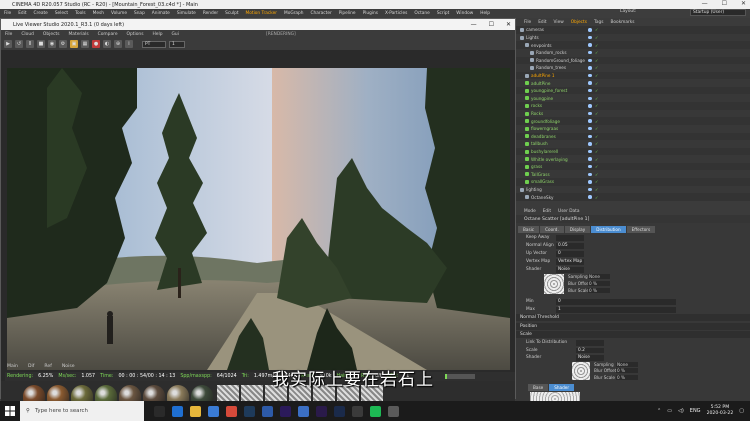  I want to click on menu-script: Script, so click(443, 13).